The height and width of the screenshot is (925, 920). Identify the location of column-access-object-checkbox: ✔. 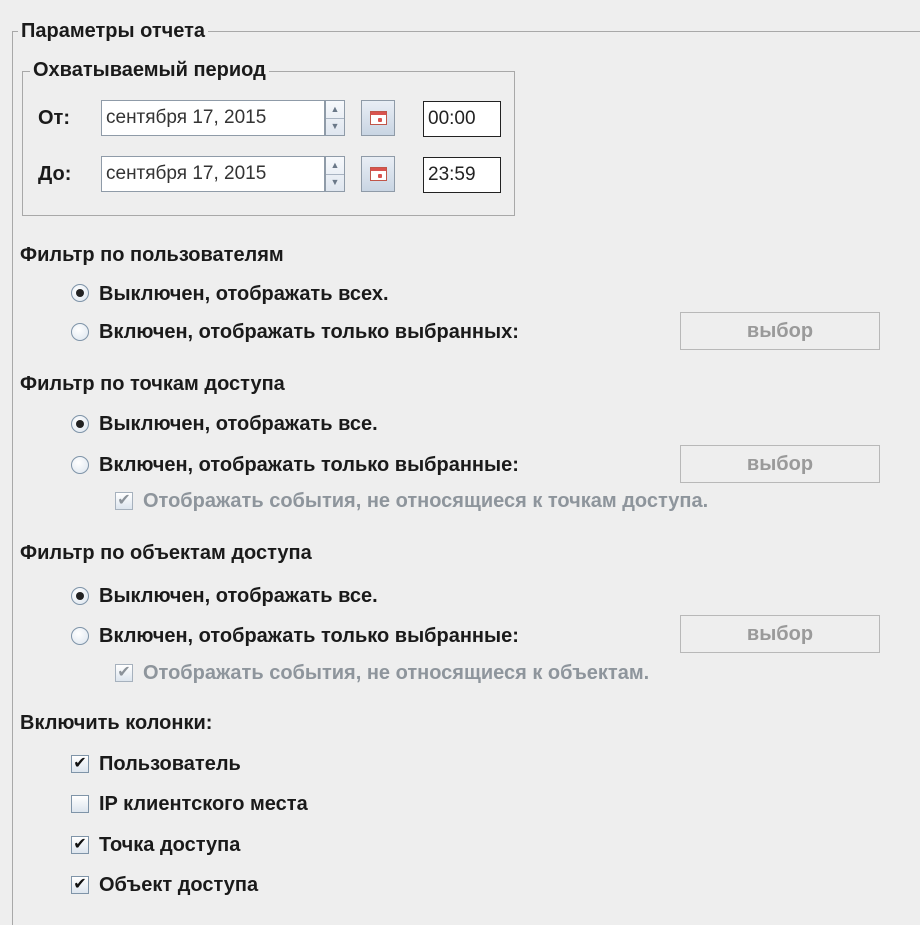
(80, 885).